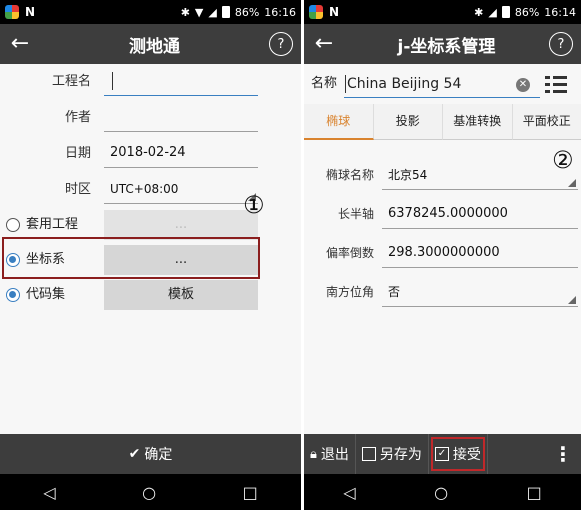  Describe the element at coordinates (349, 292) in the screenshot. I see `south-azimuth-label: 南方位角` at that location.